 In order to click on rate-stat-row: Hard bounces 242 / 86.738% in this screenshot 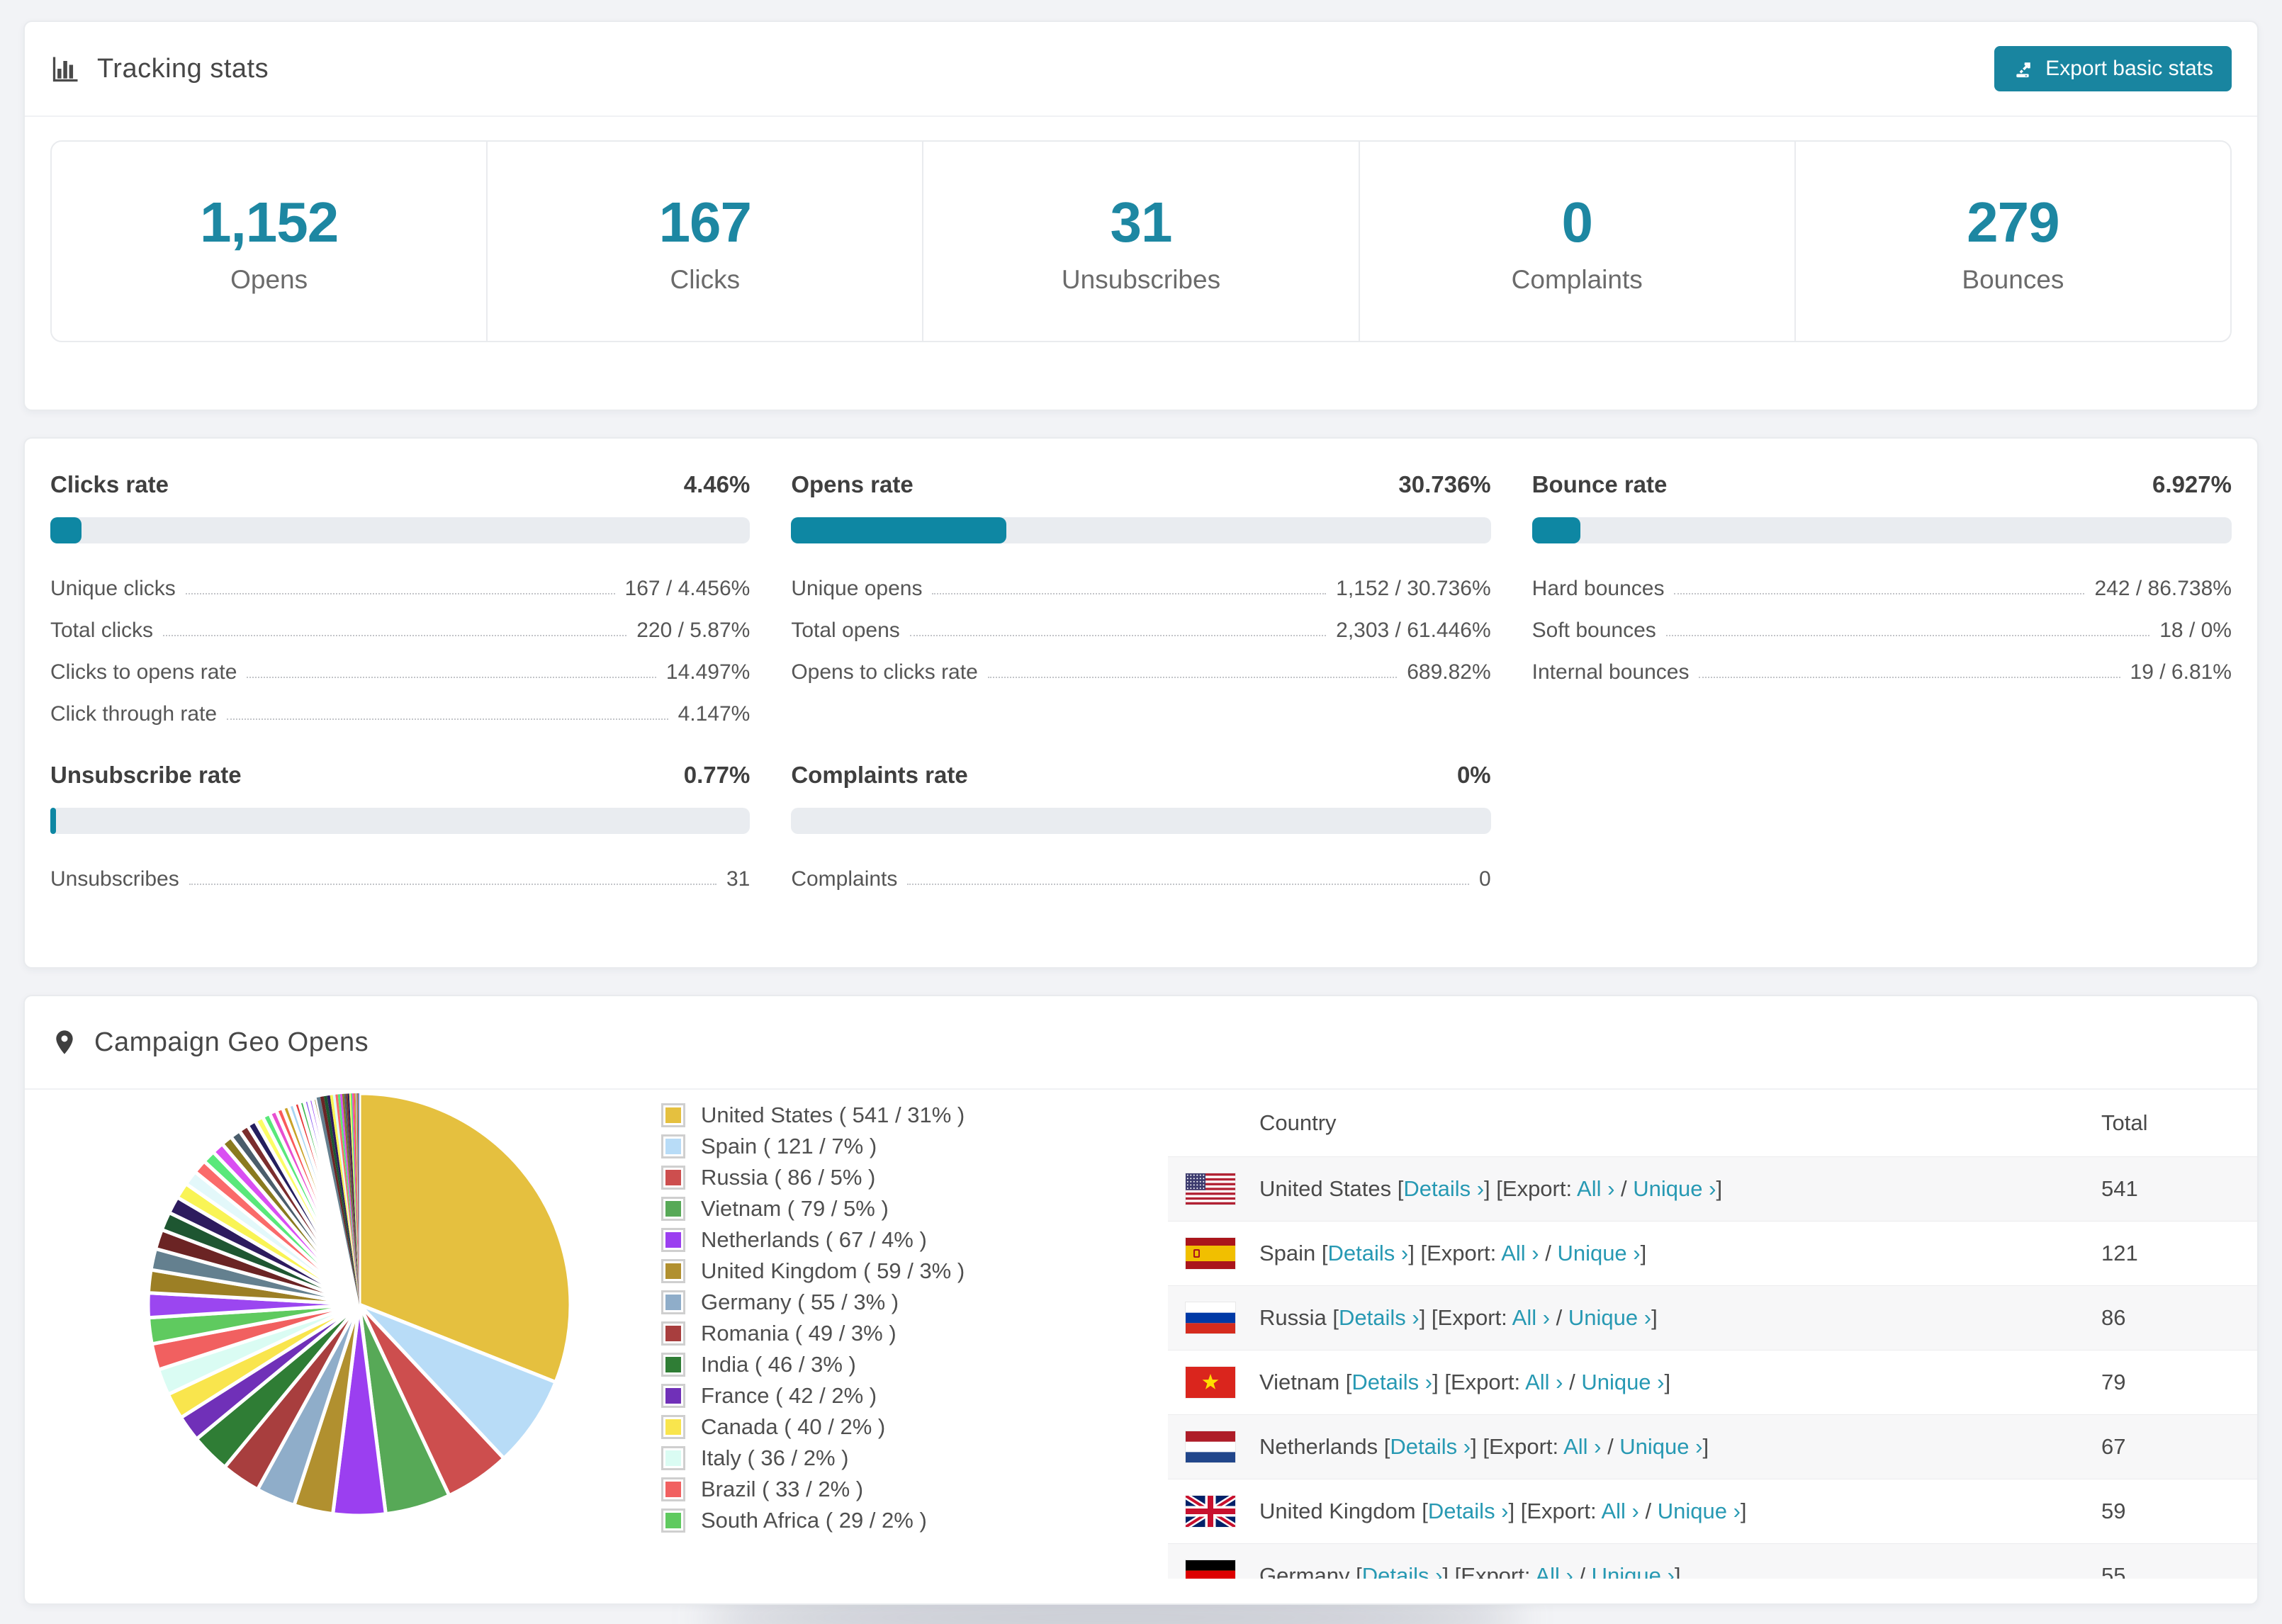, I will do `click(1882, 580)`.